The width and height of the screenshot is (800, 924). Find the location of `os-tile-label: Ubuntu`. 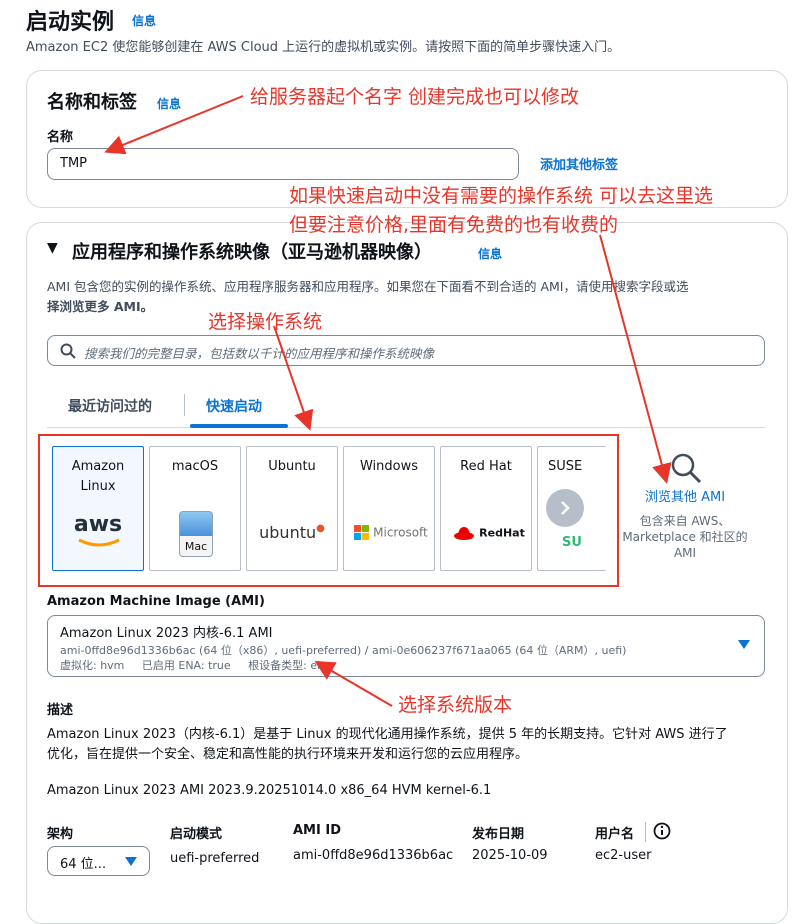

os-tile-label: Ubuntu is located at coordinates (292, 466).